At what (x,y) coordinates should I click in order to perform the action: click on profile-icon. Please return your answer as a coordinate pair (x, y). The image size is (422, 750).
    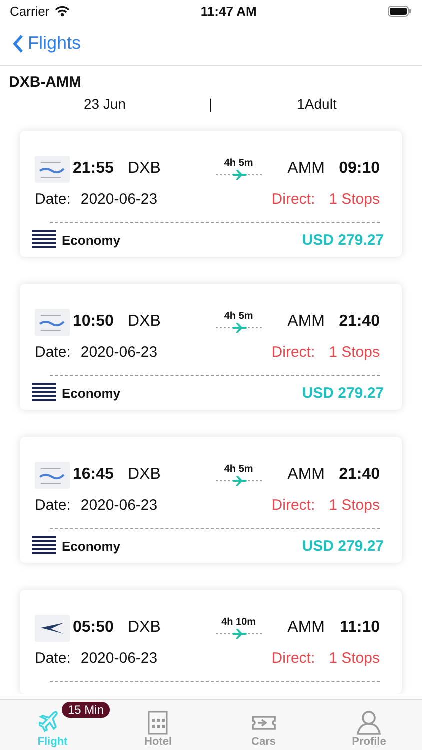
    Looking at the image, I should click on (369, 723).